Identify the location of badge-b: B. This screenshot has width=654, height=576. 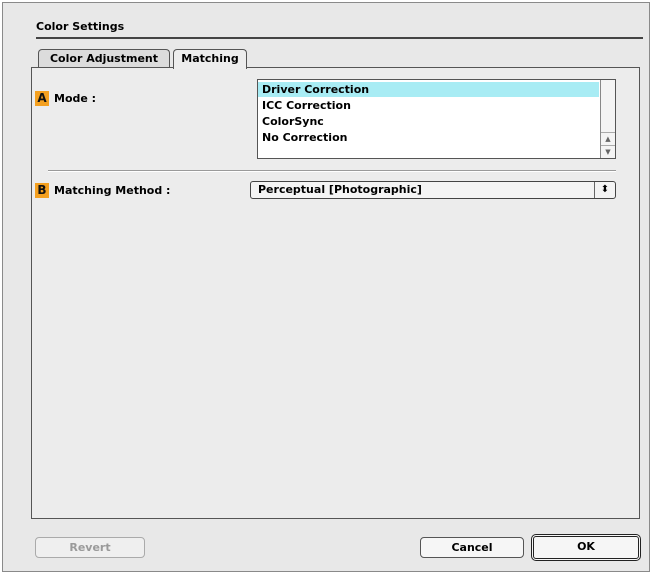
(42, 190).